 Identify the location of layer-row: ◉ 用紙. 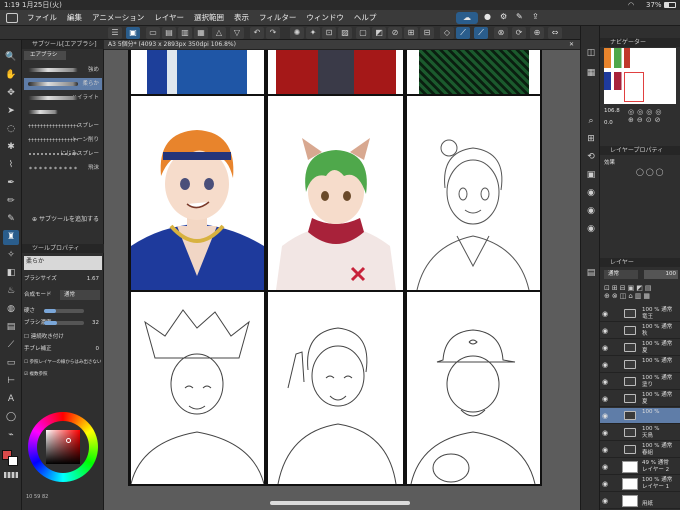
(640, 501).